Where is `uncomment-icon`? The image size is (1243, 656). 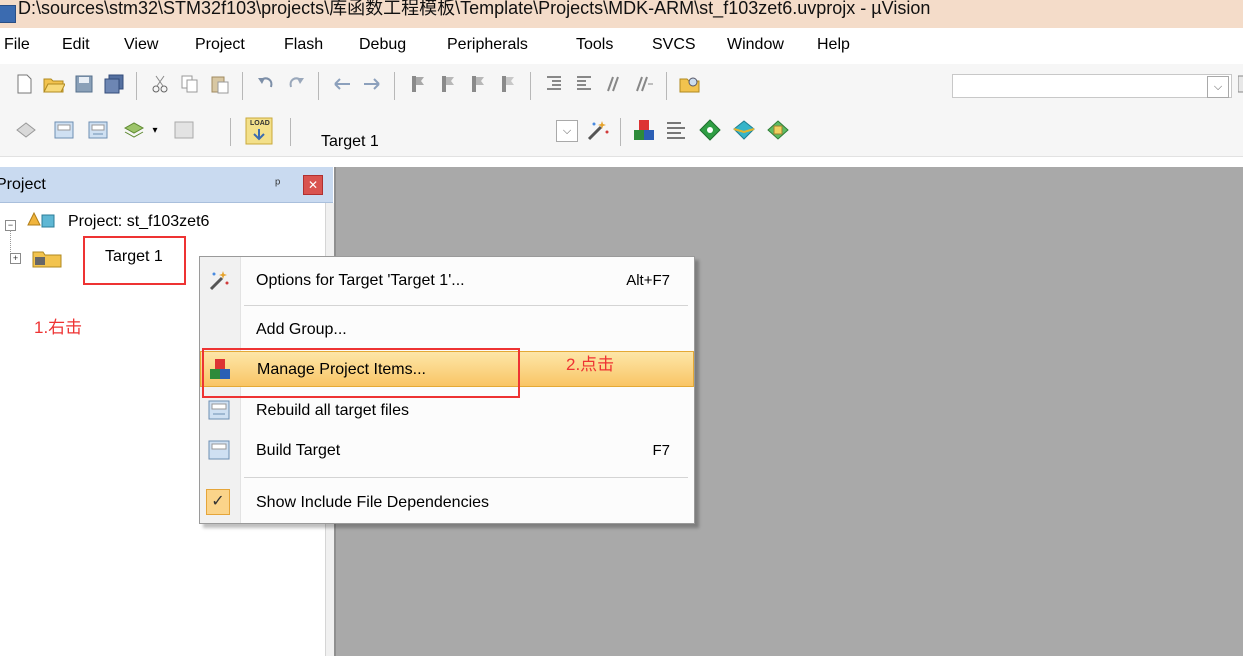 uncomment-icon is located at coordinates (644, 84).